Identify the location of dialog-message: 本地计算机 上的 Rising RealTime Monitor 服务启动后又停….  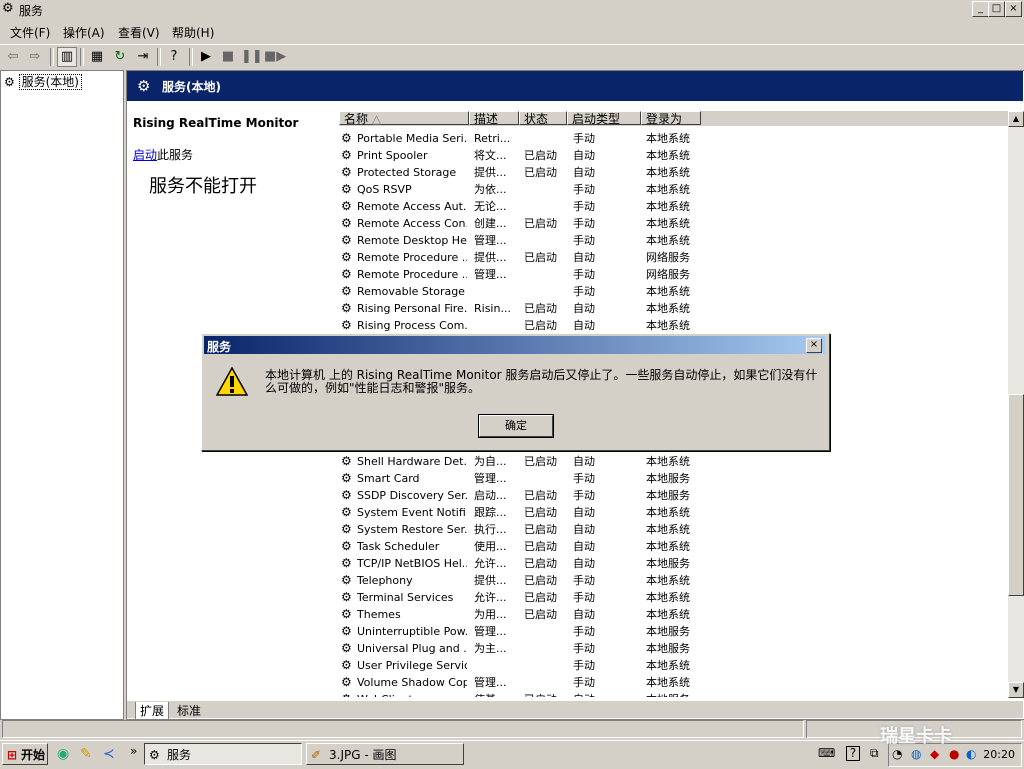
(541, 381).